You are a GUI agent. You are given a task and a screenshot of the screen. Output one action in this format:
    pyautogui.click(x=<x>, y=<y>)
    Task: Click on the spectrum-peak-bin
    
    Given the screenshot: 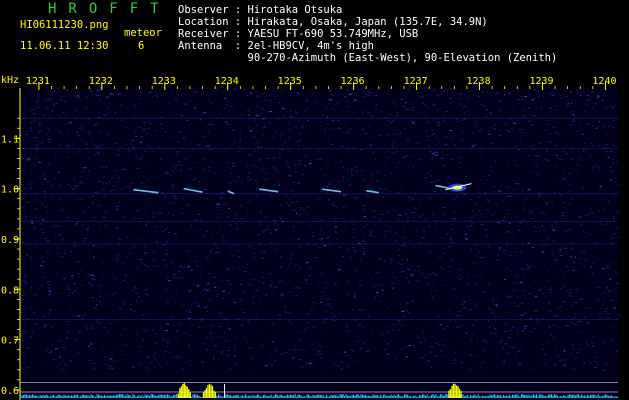 What is the action you would take?
    pyautogui.click(x=180, y=393)
    